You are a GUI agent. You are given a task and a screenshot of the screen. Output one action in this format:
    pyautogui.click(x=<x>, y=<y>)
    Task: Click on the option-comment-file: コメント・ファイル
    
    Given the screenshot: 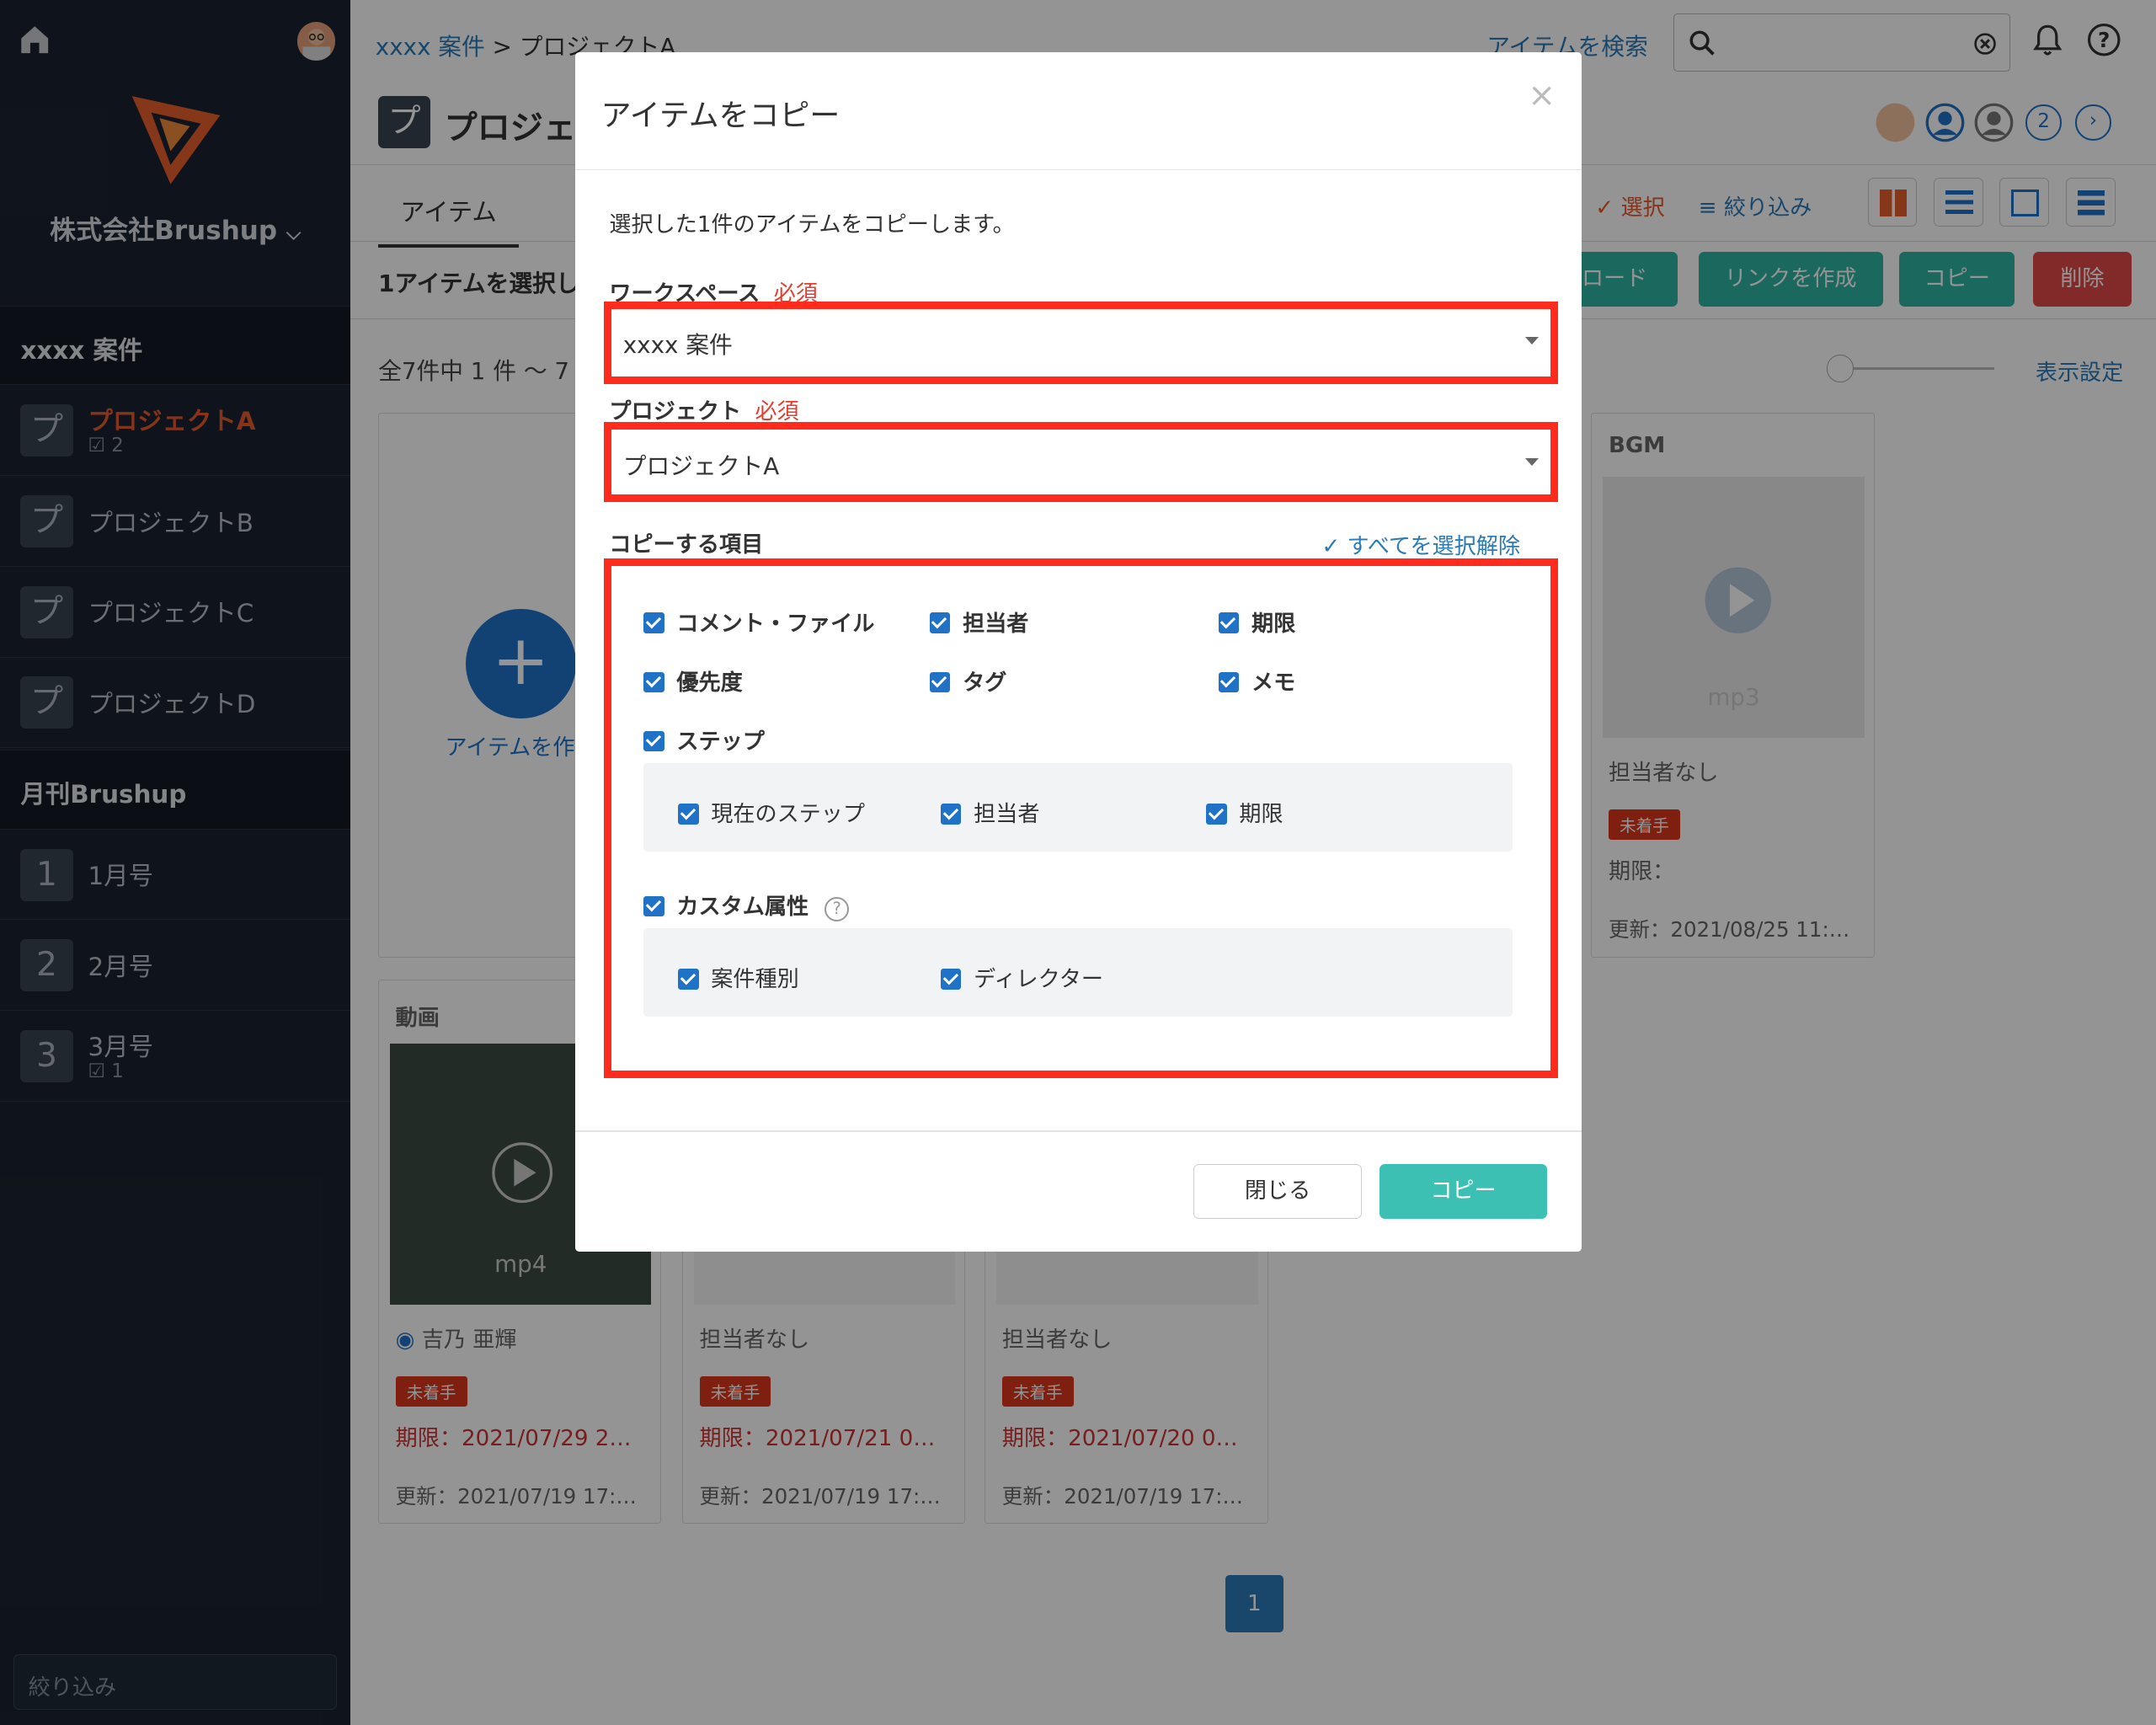 What is the action you would take?
    pyautogui.click(x=758, y=622)
    